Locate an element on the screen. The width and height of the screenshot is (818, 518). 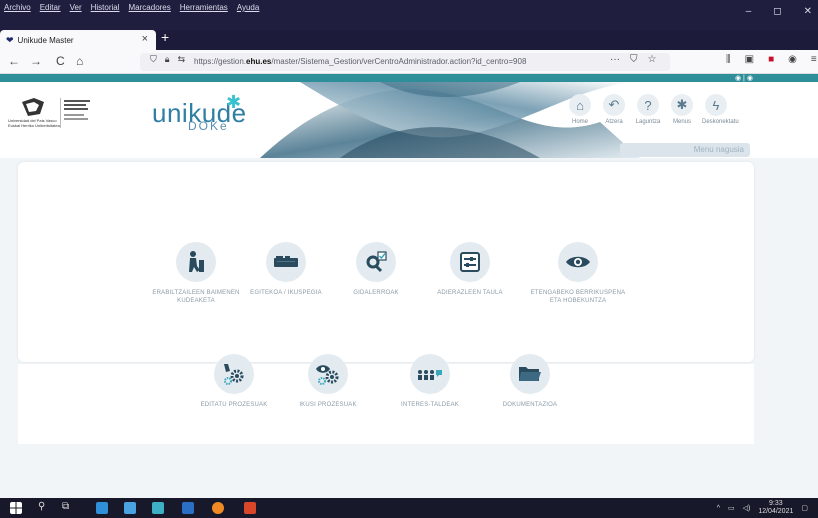
volume-icon: ◁) is located at coordinates (747, 508).